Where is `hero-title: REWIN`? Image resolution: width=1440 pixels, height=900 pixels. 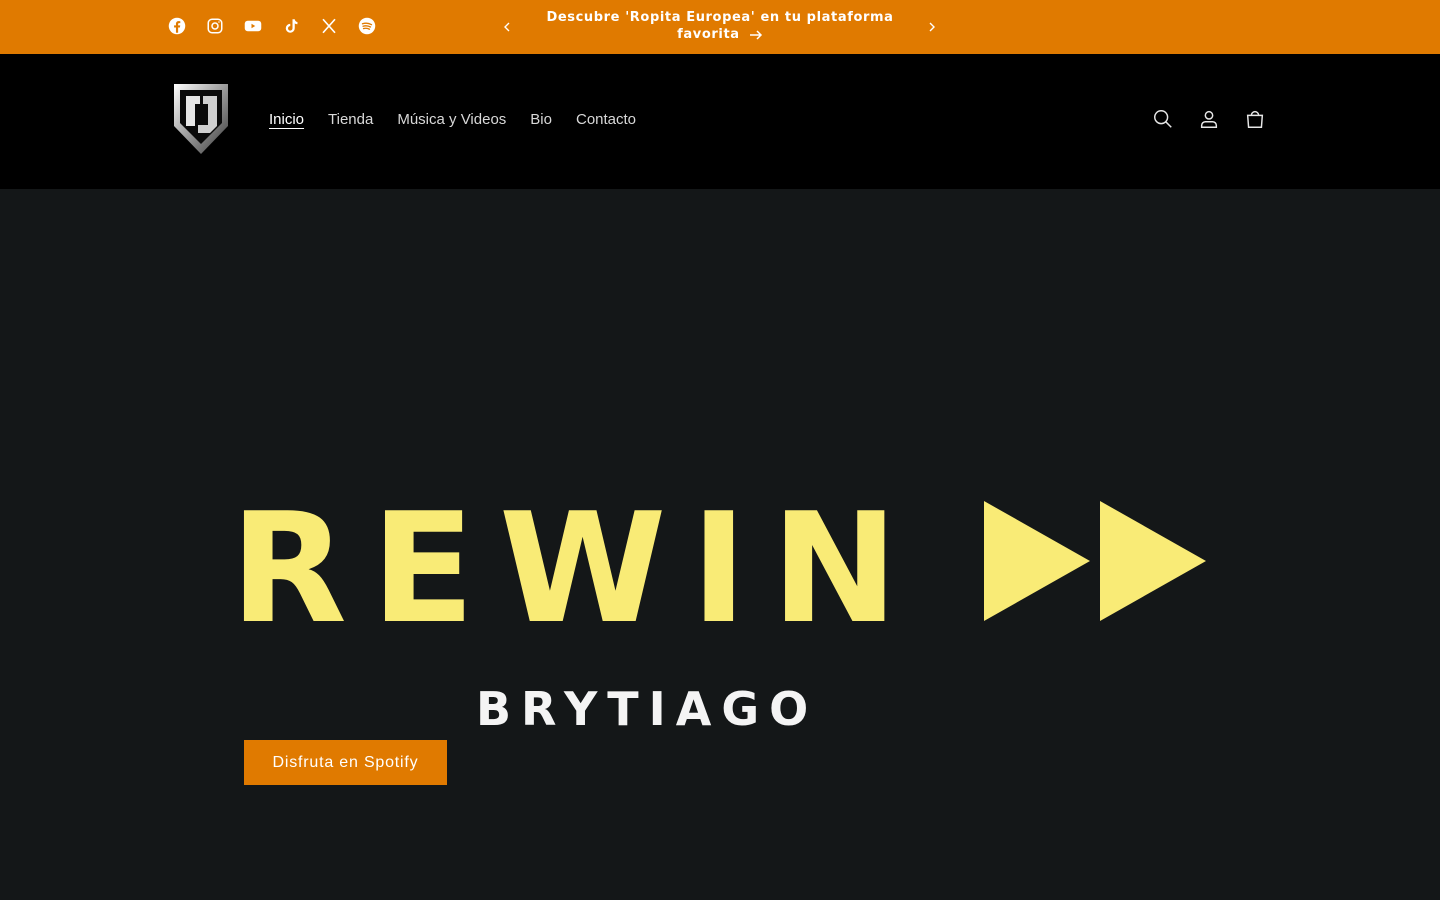 hero-title: REWIN is located at coordinates (576, 568).